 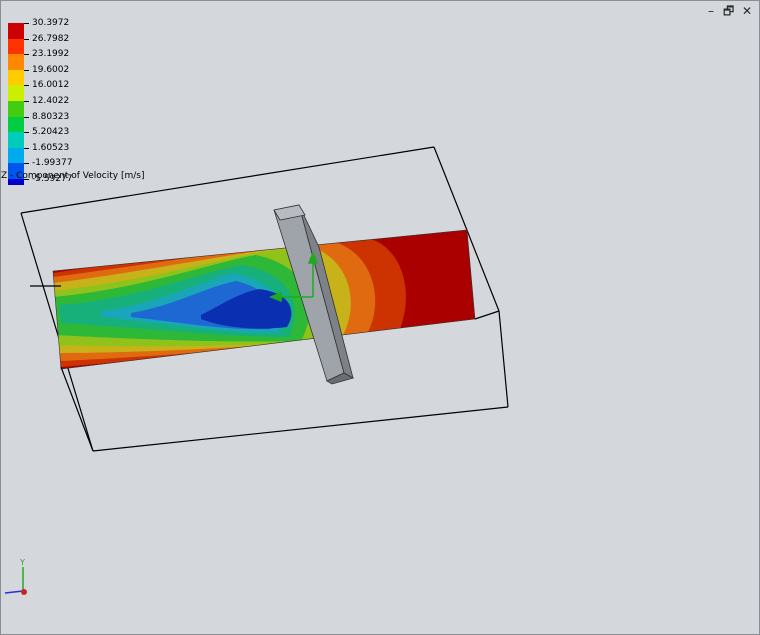 What do you see at coordinates (22, 562) in the screenshot?
I see `triad-y-label: Y` at bounding box center [22, 562].